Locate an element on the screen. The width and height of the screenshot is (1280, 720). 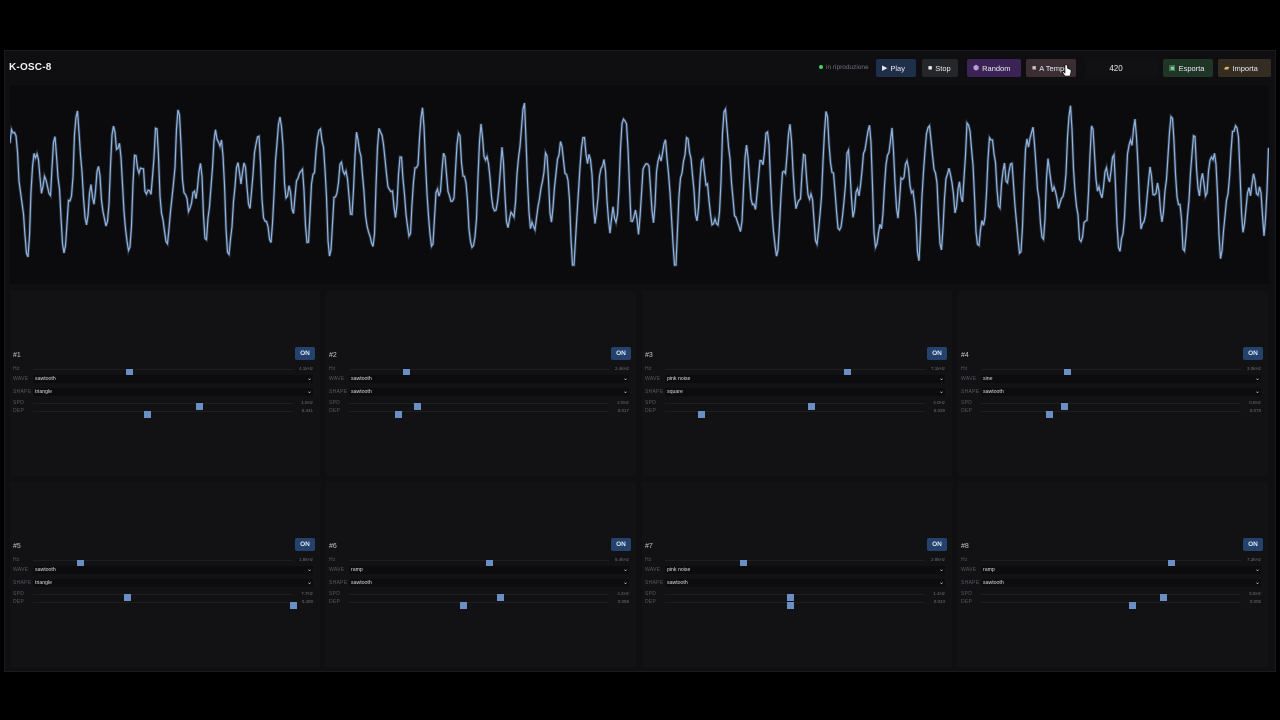
hz-row: Hz 4.1kHz is located at coordinates (163, 370).